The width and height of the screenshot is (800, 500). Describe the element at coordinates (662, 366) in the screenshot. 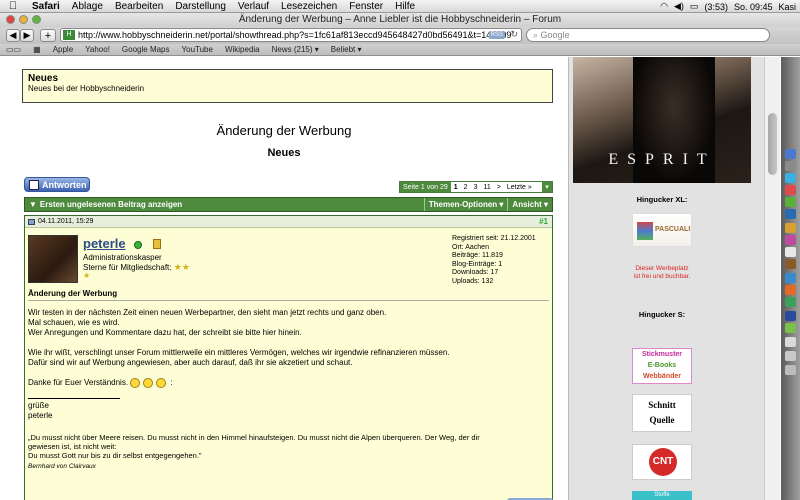

I see `ad-stickmuster: Stickmuster E-Books Webbänder` at that location.